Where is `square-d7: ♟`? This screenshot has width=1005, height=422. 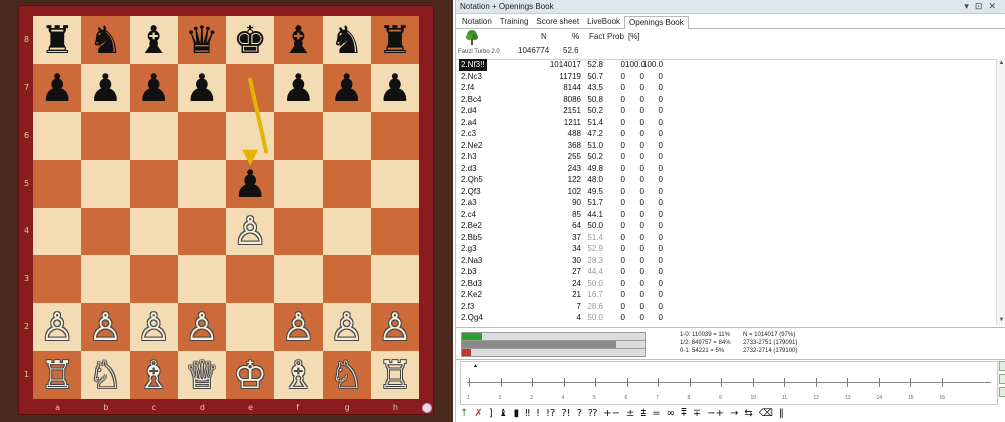
square-d7: ♟ is located at coordinates (201, 87).